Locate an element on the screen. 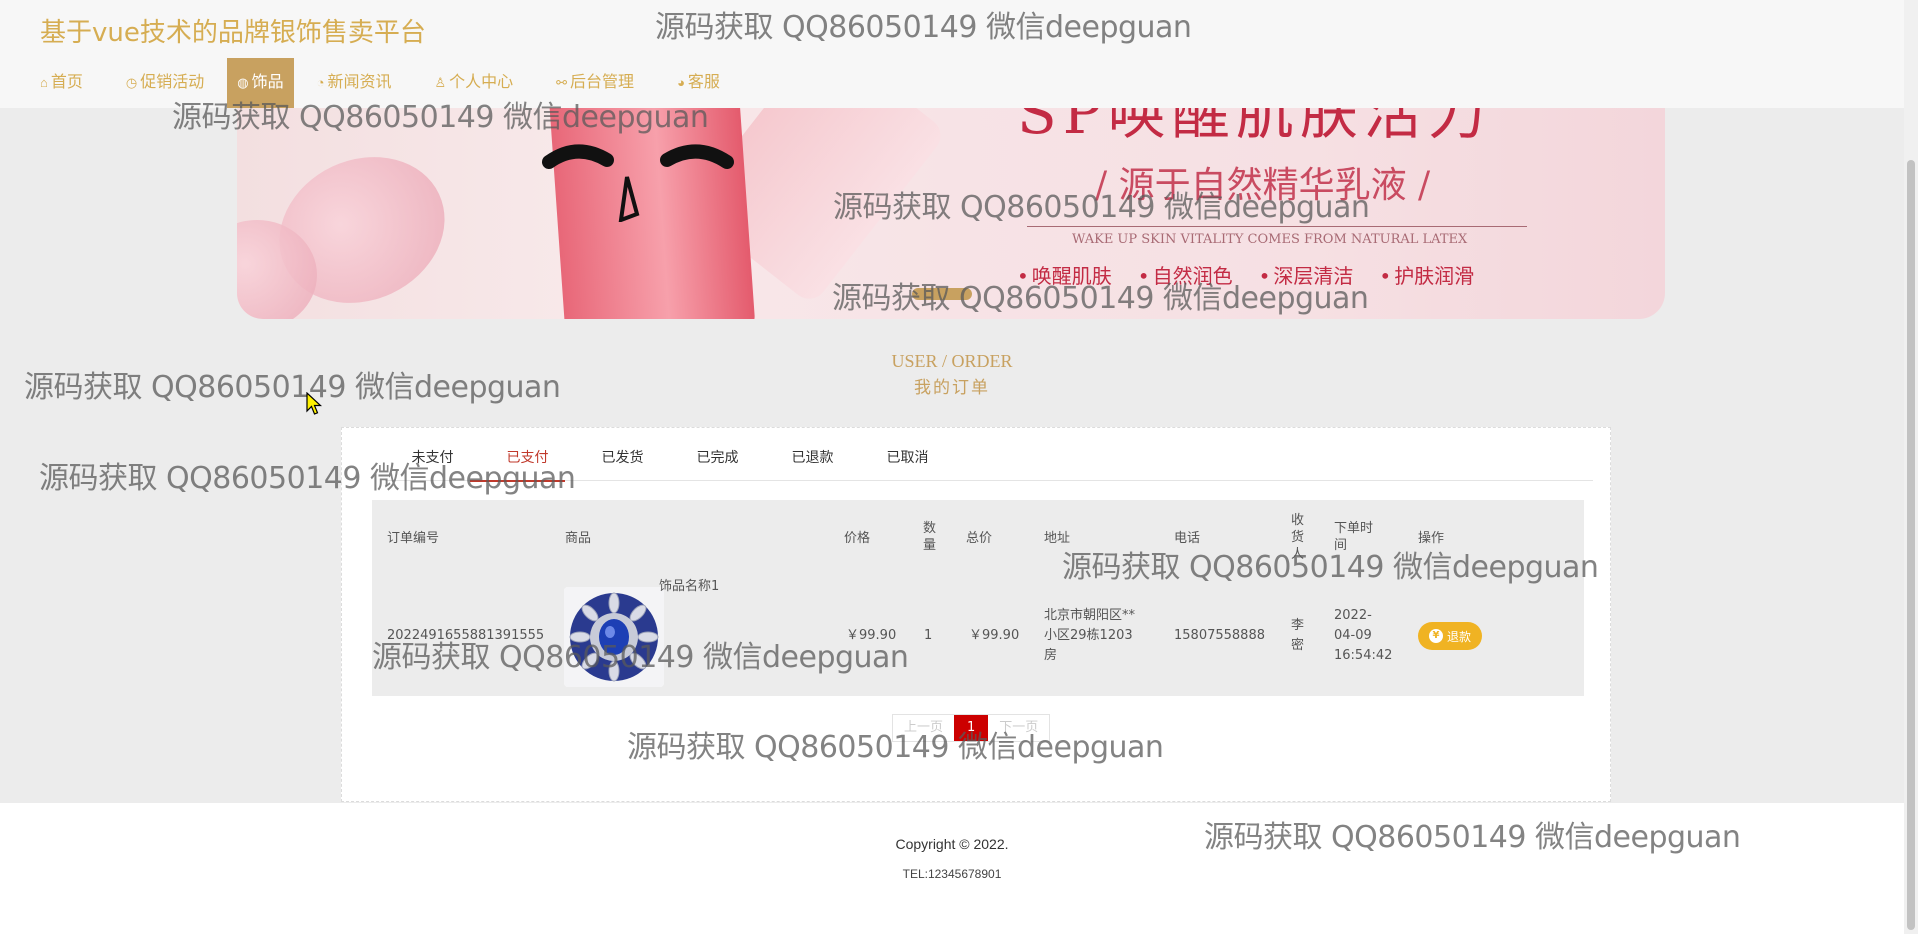  tab-shipped: 已发货 is located at coordinates (622, 465).